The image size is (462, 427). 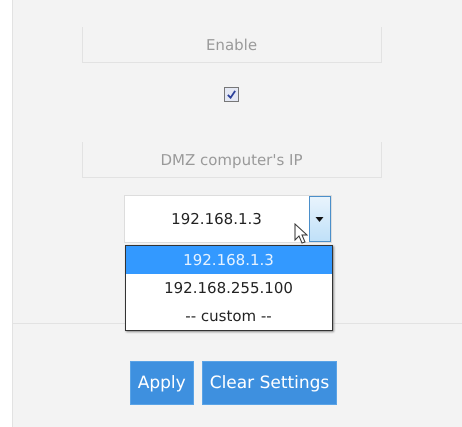 What do you see at coordinates (231, 94) in the screenshot?
I see `enable-checkbox` at bounding box center [231, 94].